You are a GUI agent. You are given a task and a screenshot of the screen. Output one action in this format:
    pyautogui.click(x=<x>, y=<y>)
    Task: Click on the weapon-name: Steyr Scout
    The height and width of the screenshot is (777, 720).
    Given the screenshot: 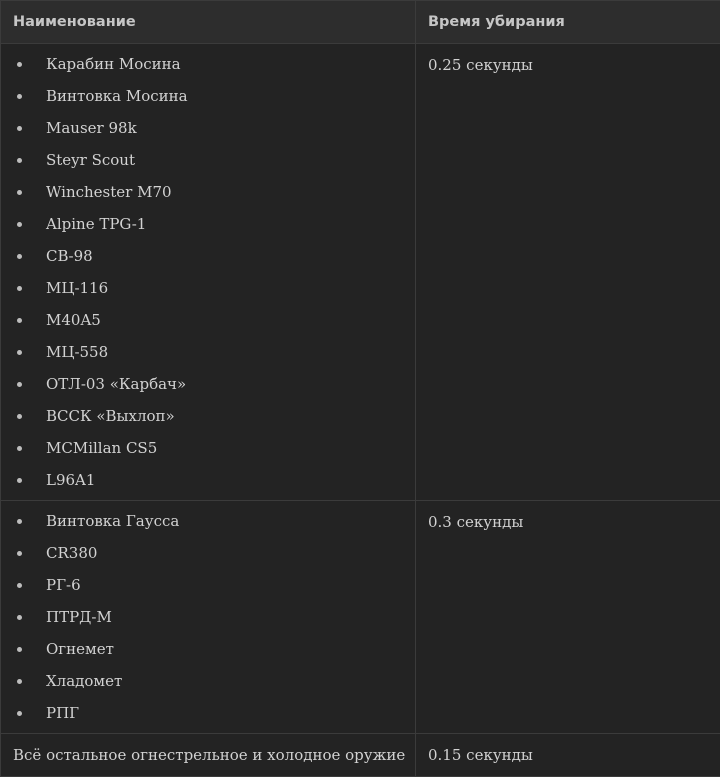 What is the action you would take?
    pyautogui.click(x=90, y=160)
    